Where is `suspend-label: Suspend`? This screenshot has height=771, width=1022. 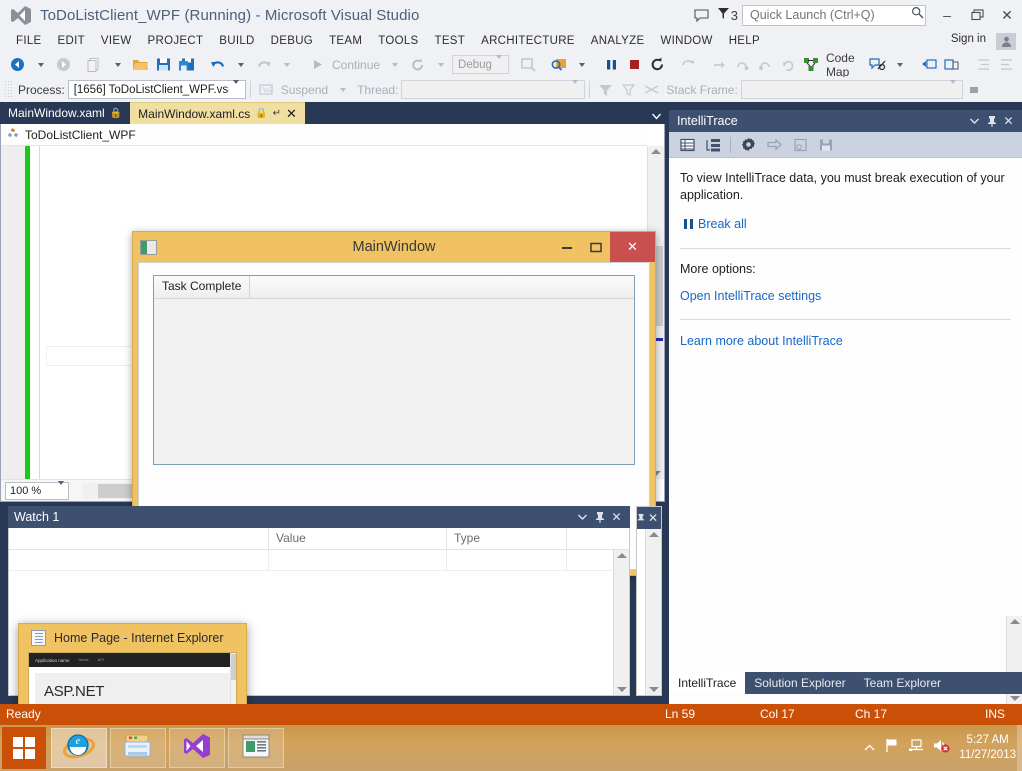 suspend-label: Suspend is located at coordinates (304, 90).